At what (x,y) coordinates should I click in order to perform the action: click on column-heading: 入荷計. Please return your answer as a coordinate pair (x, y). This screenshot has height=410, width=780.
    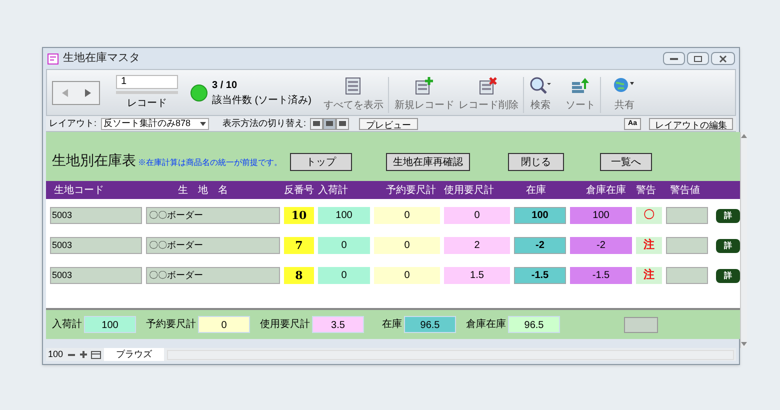
    Looking at the image, I should click on (333, 191).